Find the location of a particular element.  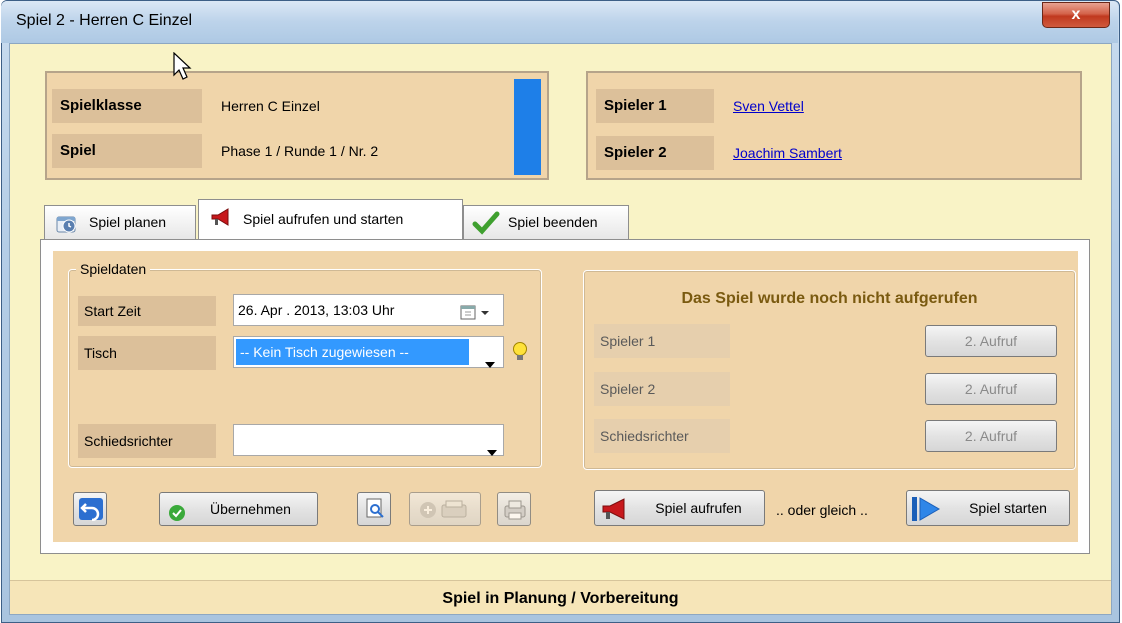

uebernehmen-button: Übernehmen is located at coordinates (238, 509).